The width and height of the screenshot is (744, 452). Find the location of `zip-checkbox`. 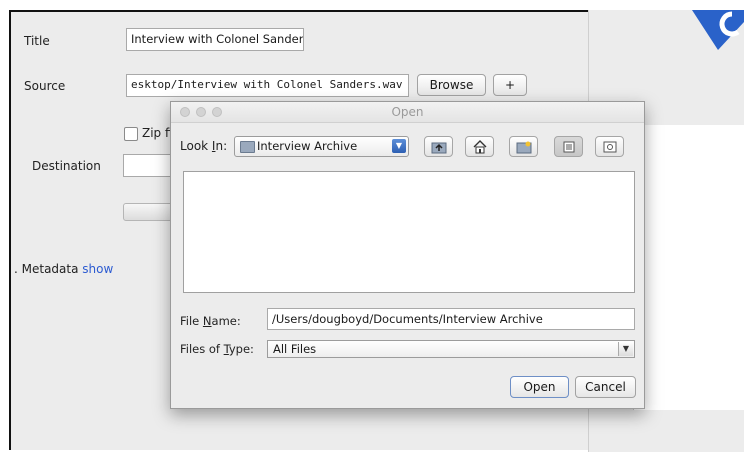

zip-checkbox is located at coordinates (131, 134).